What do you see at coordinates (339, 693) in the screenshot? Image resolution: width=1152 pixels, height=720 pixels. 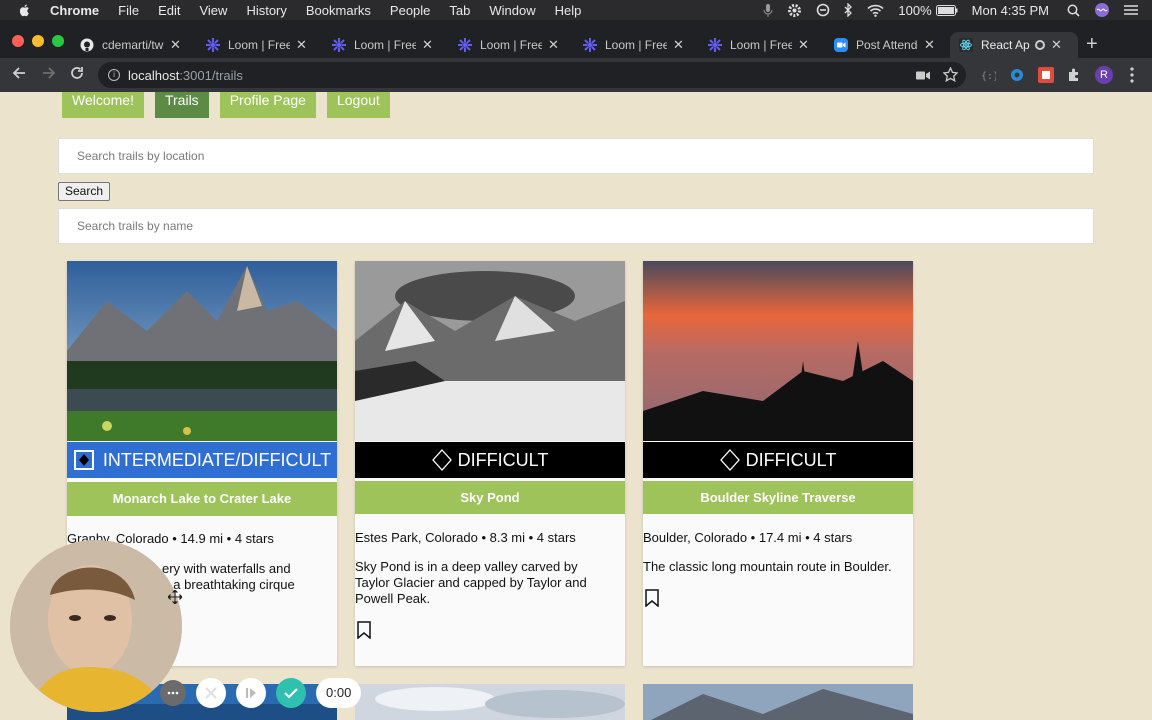 I see `recording-timer: 0:00` at bounding box center [339, 693].